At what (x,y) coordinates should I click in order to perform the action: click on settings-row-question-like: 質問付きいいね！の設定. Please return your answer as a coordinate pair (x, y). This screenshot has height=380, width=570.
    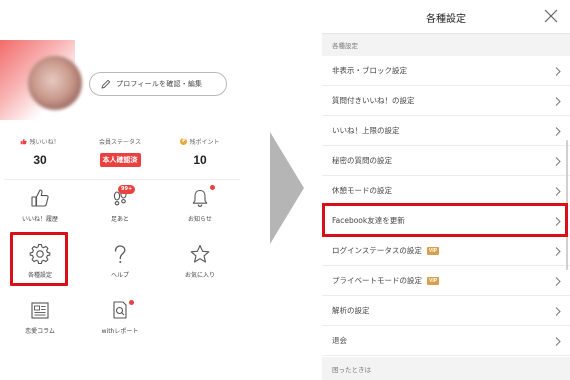
    Looking at the image, I should click on (446, 101).